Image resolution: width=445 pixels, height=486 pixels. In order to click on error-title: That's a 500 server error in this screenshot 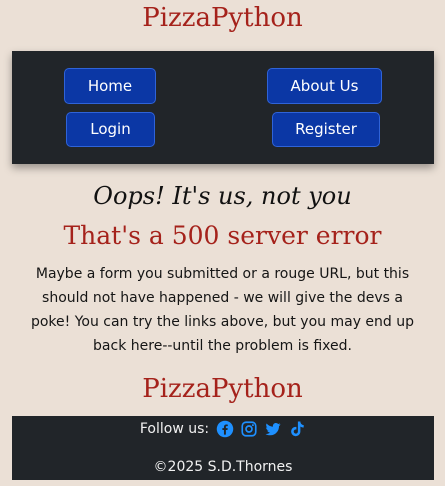, I will do `click(222, 235)`.